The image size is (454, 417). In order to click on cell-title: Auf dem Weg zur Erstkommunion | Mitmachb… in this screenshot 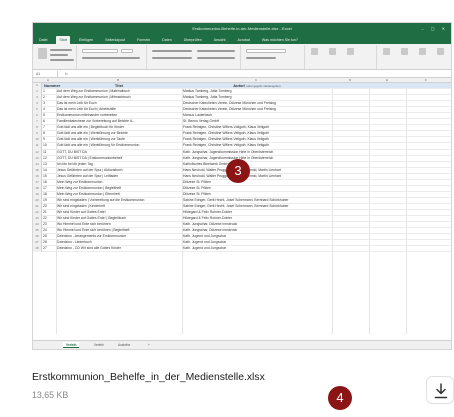, I will do `click(119, 97)`.